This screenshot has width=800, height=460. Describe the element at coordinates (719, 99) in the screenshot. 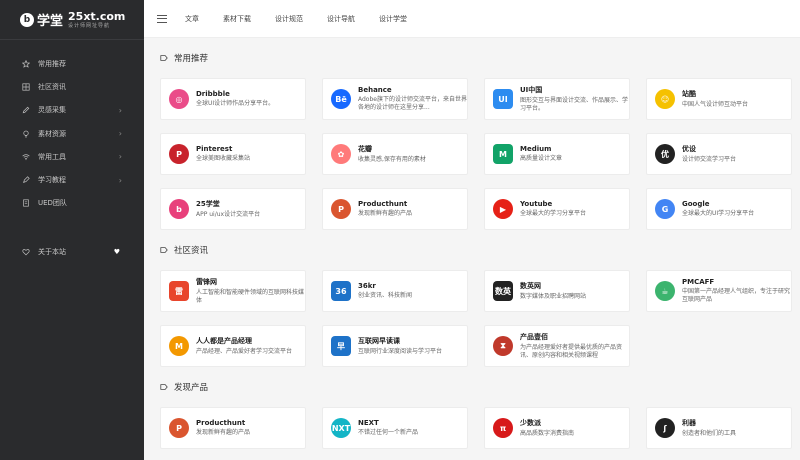

I see `site-card: ☺ 站酷 中国人气设计师互动平台` at that location.